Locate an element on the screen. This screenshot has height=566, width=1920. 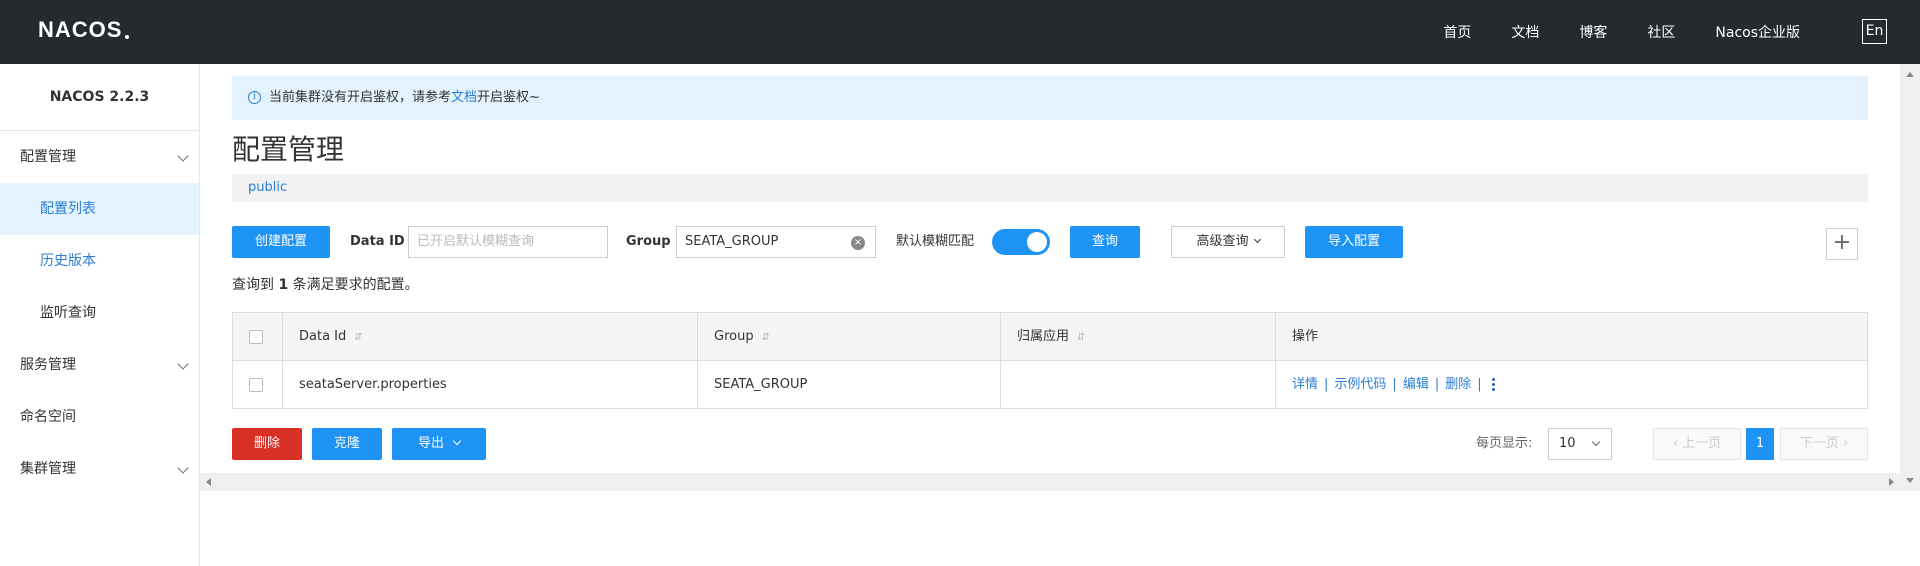
sidebar-item-label: 监听查询 is located at coordinates (68, 313).